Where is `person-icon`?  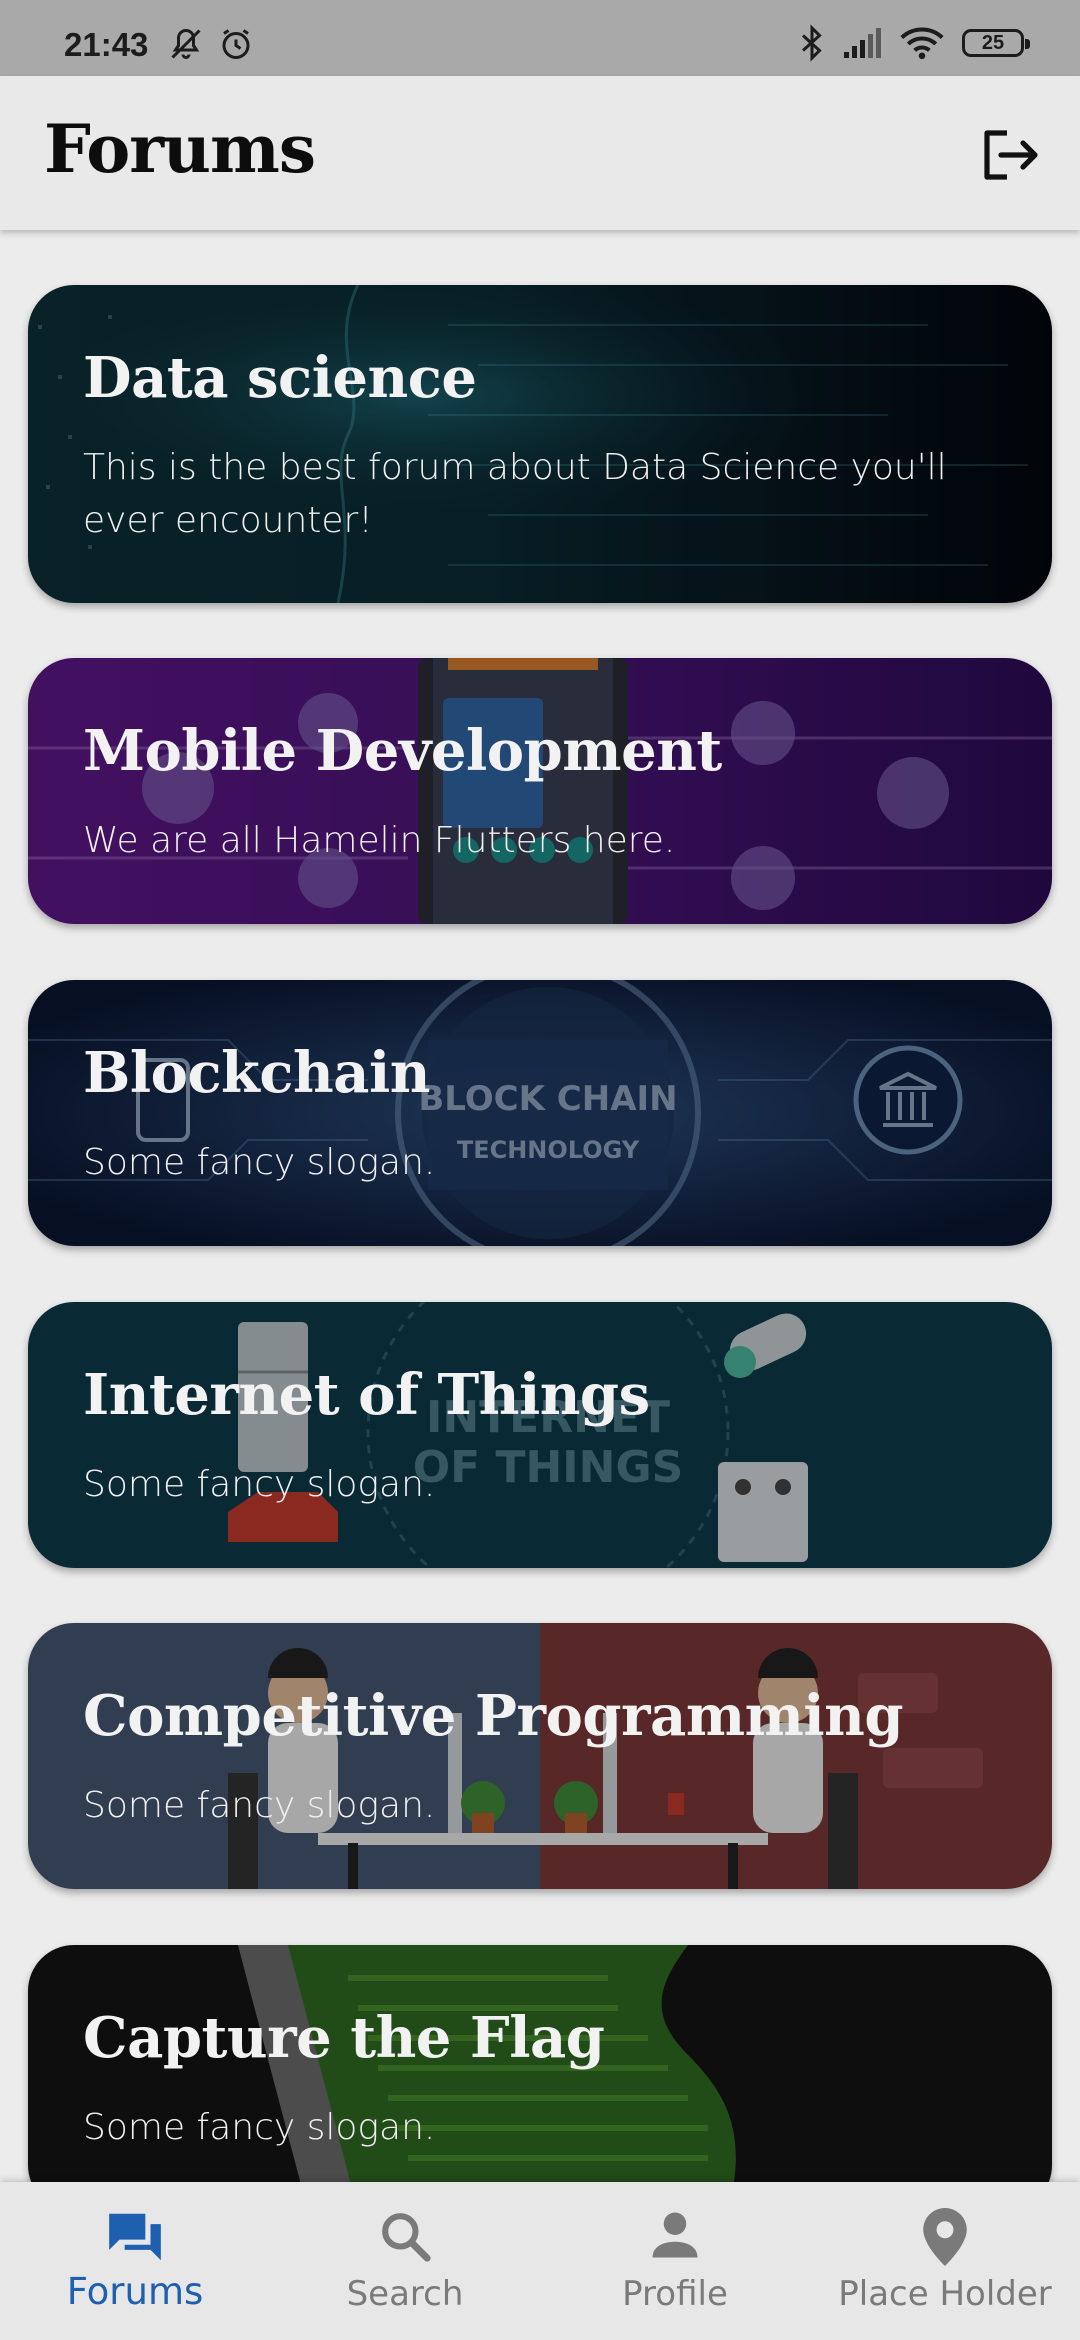 person-icon is located at coordinates (675, 2235).